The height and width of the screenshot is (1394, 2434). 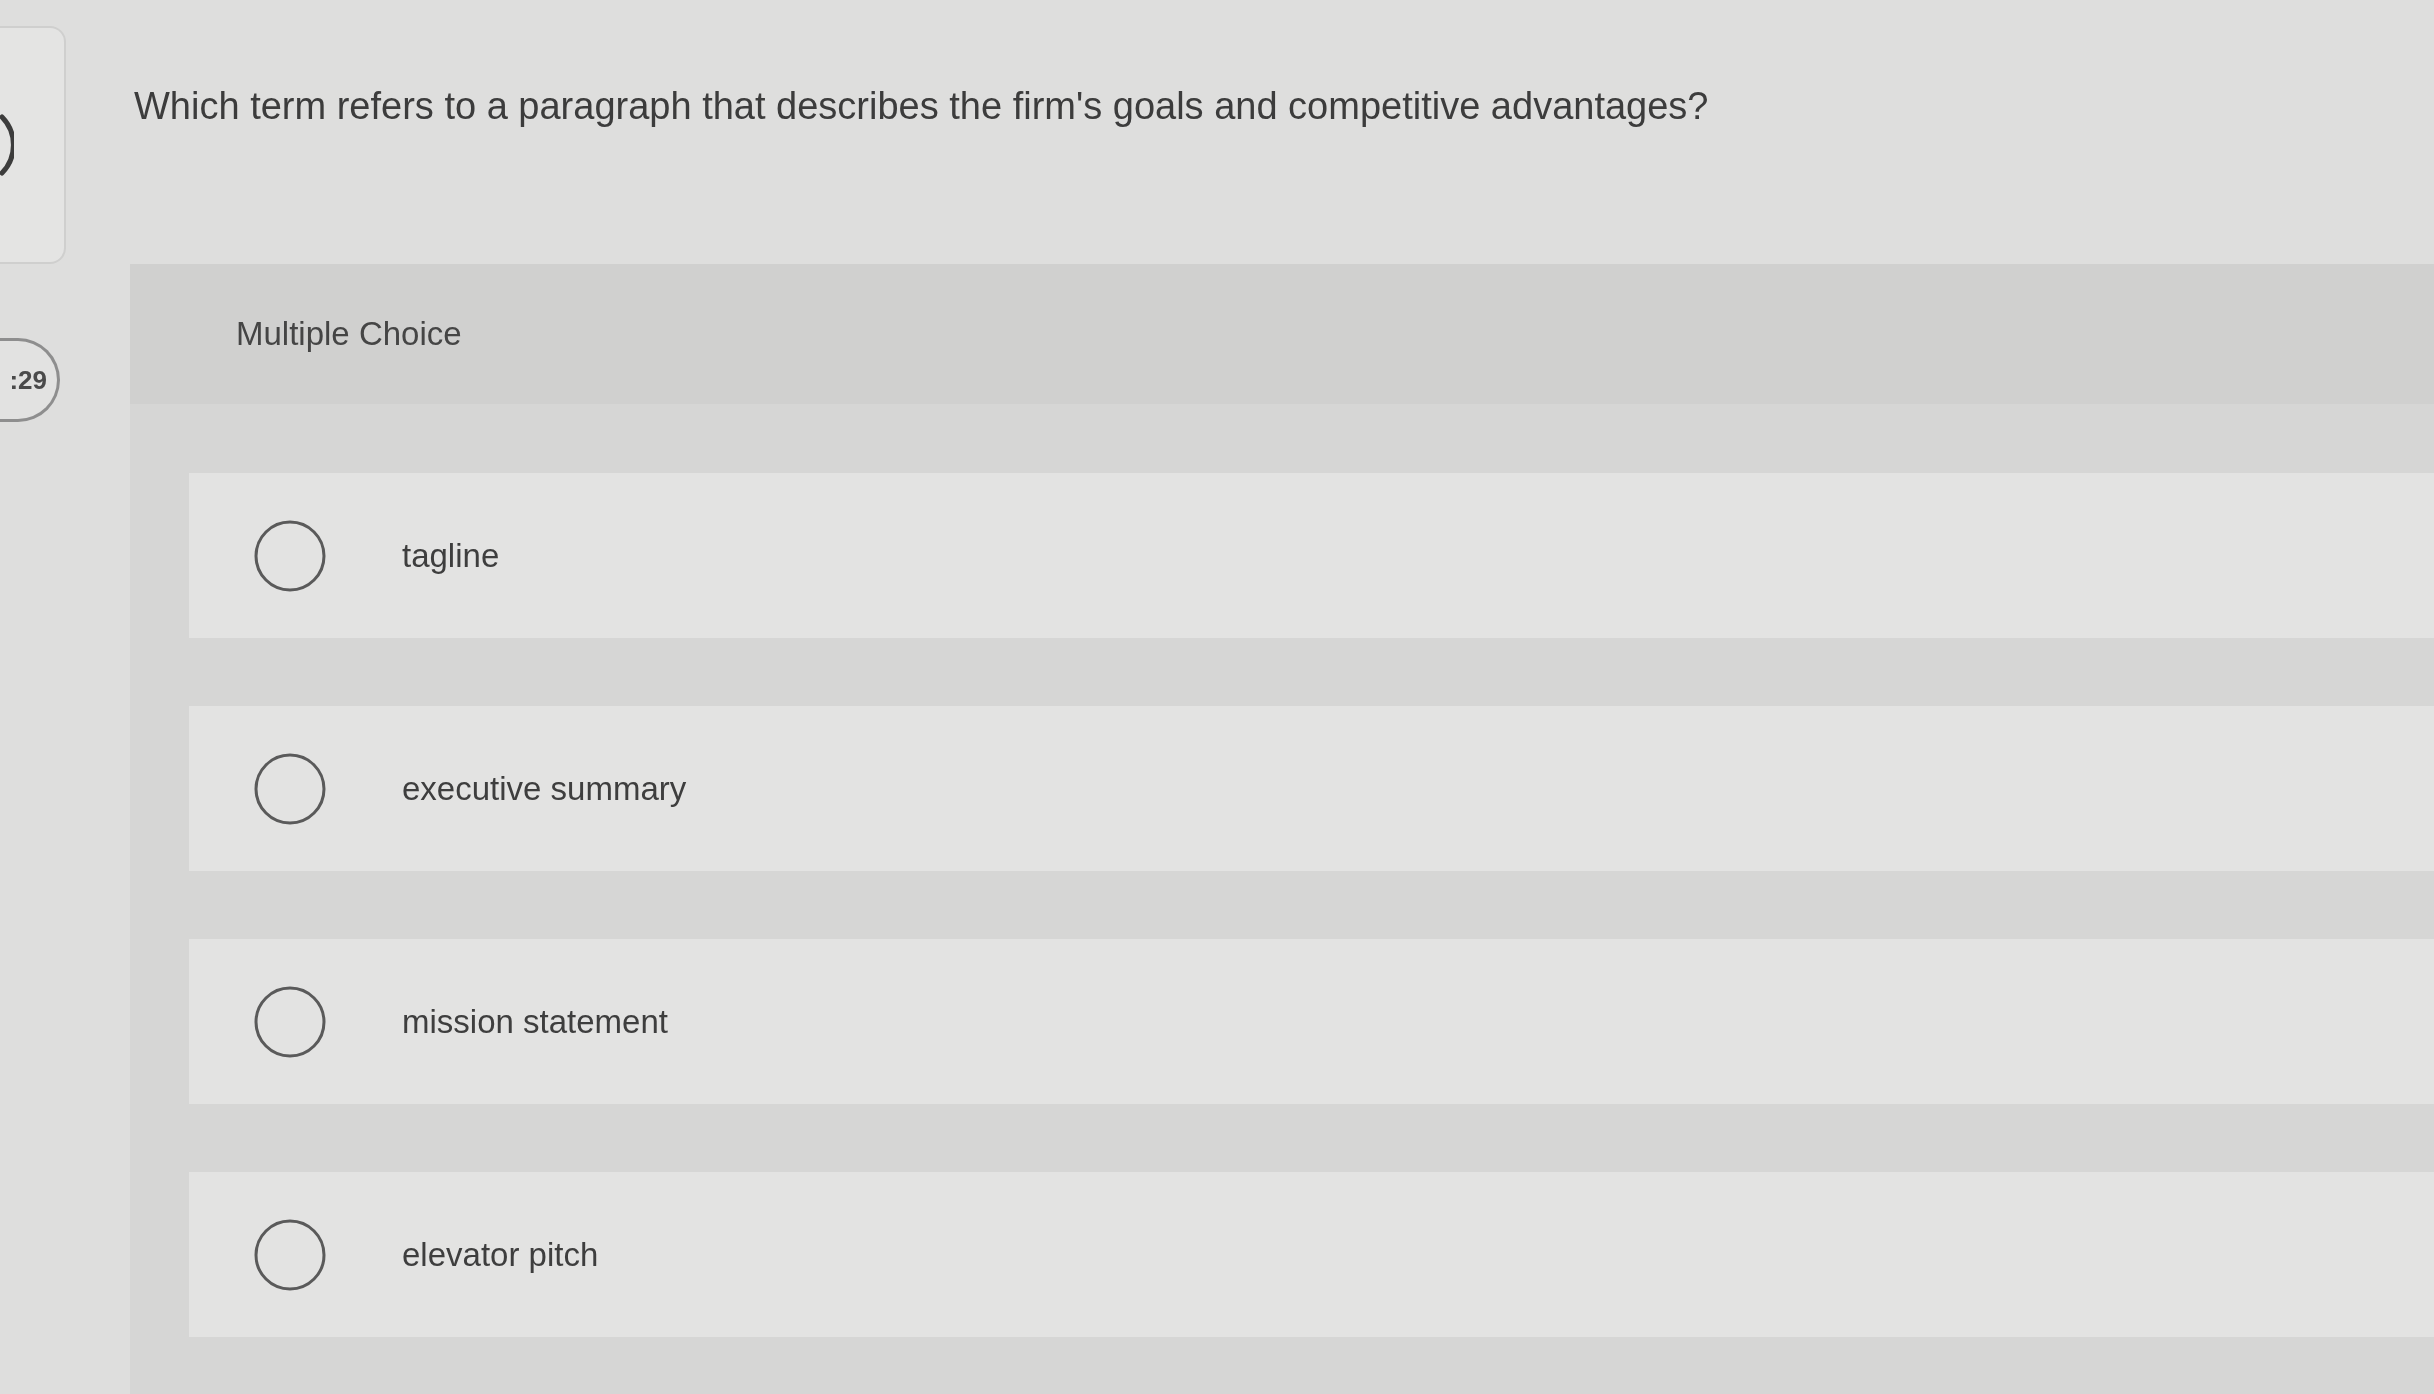 What do you see at coordinates (1311, 1021) in the screenshot?
I see `answer-option: mission statement` at bounding box center [1311, 1021].